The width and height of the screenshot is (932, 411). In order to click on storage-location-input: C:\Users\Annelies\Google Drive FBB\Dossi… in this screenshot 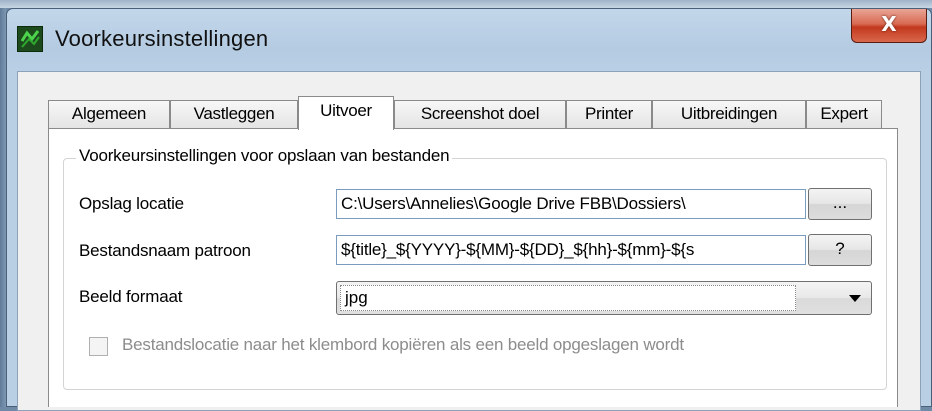, I will do `click(571, 204)`.